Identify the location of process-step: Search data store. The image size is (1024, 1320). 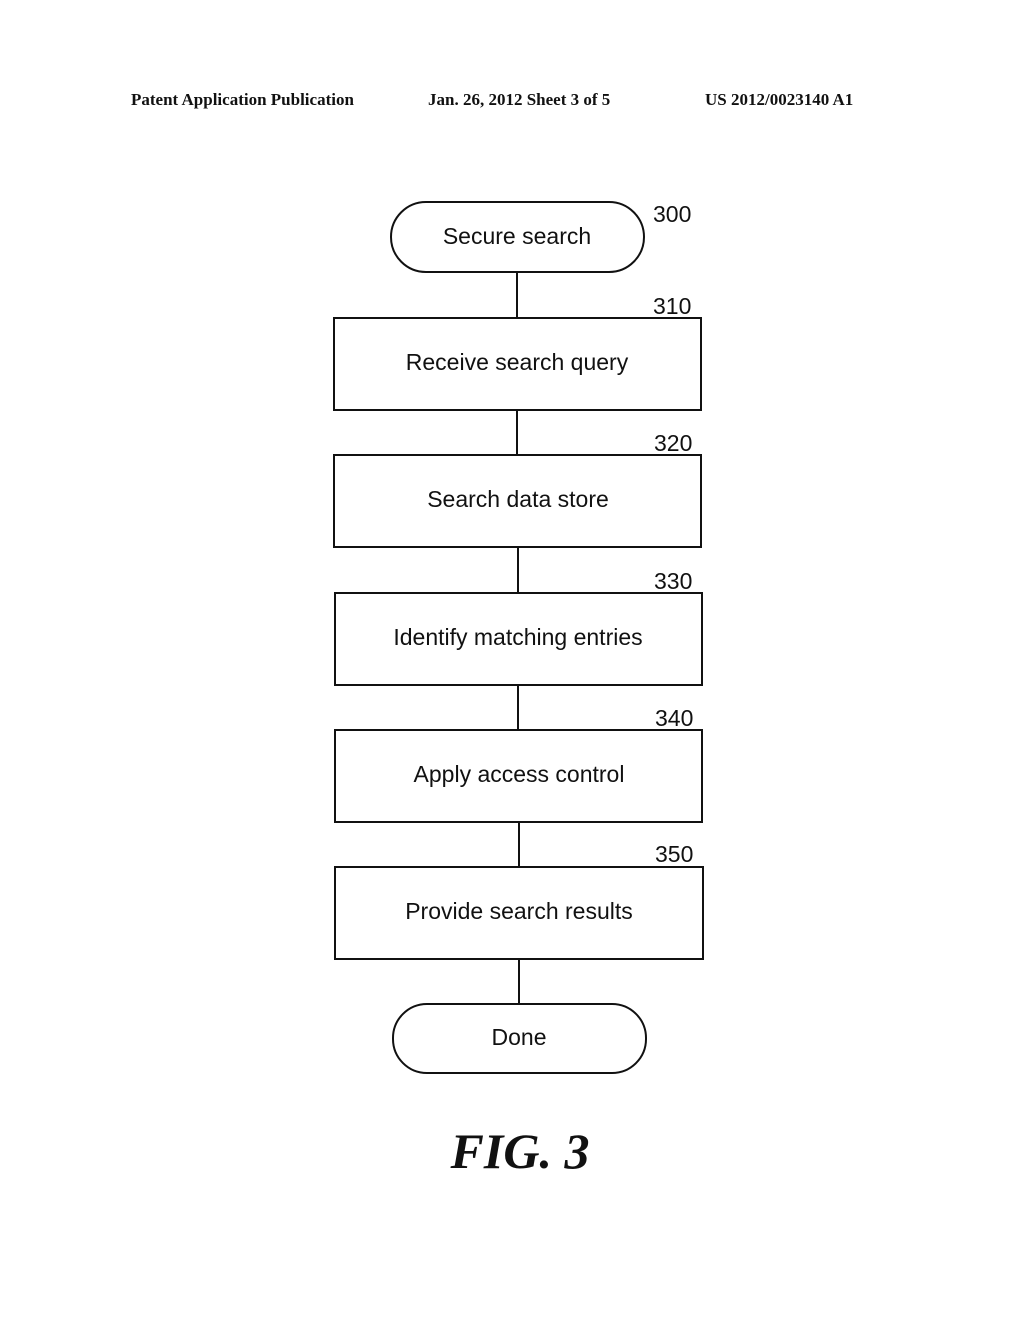
(517, 501).